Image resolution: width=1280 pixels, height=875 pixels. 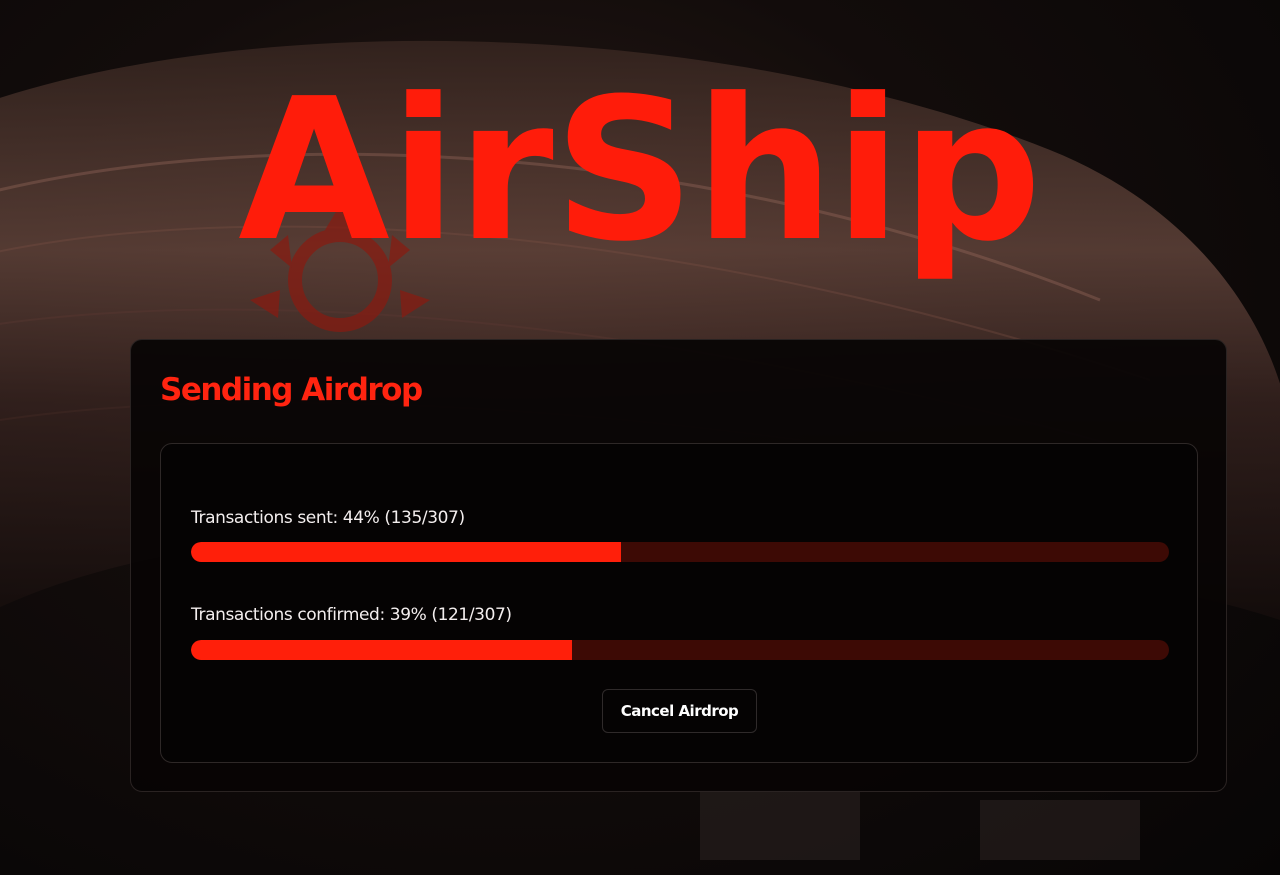 I want to click on transactions-confirmed-progress-fill, so click(x=382, y=650).